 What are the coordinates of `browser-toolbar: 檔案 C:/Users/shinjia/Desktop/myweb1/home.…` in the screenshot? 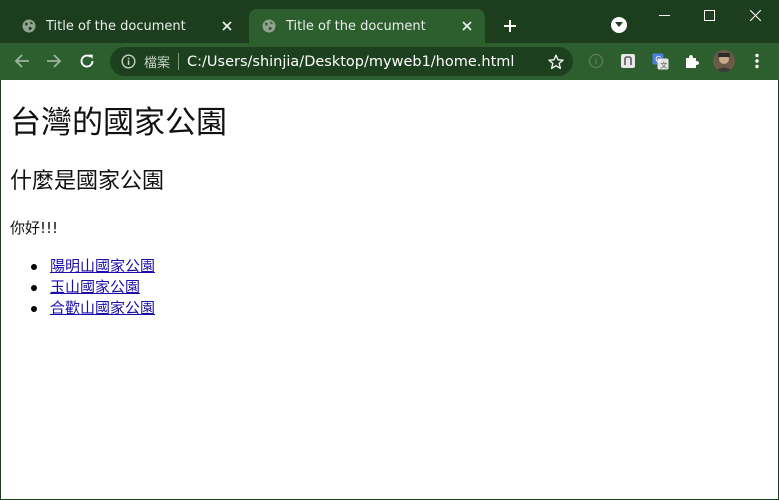 It's located at (389, 61).